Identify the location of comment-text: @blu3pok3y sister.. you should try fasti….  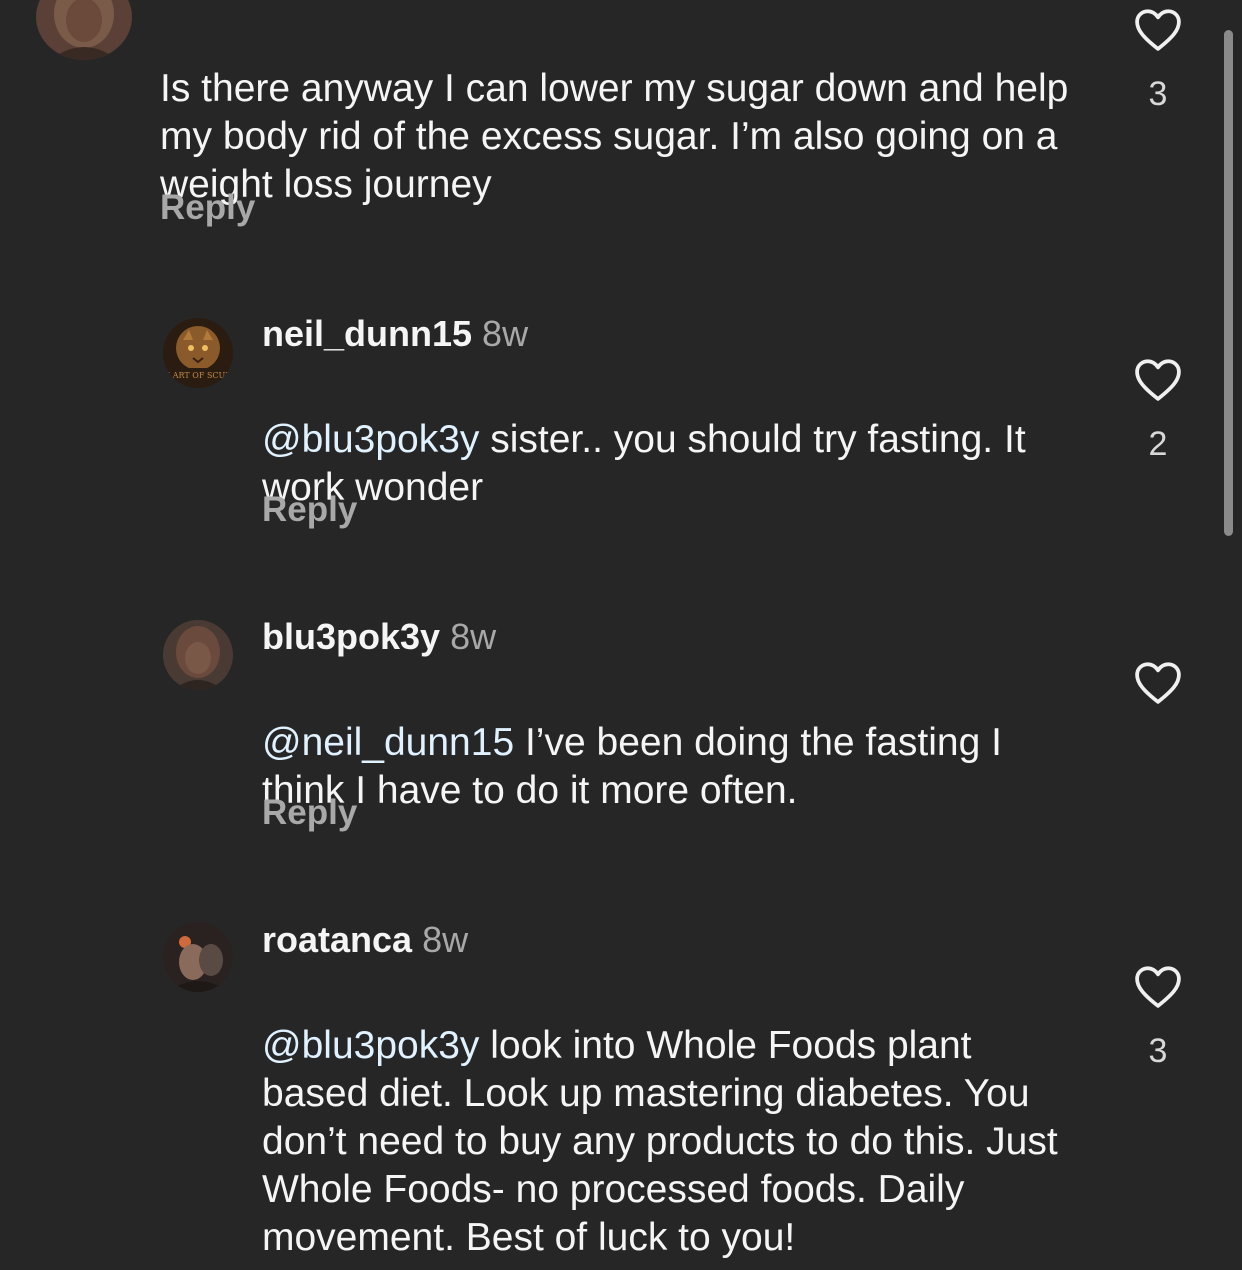
(644, 463).